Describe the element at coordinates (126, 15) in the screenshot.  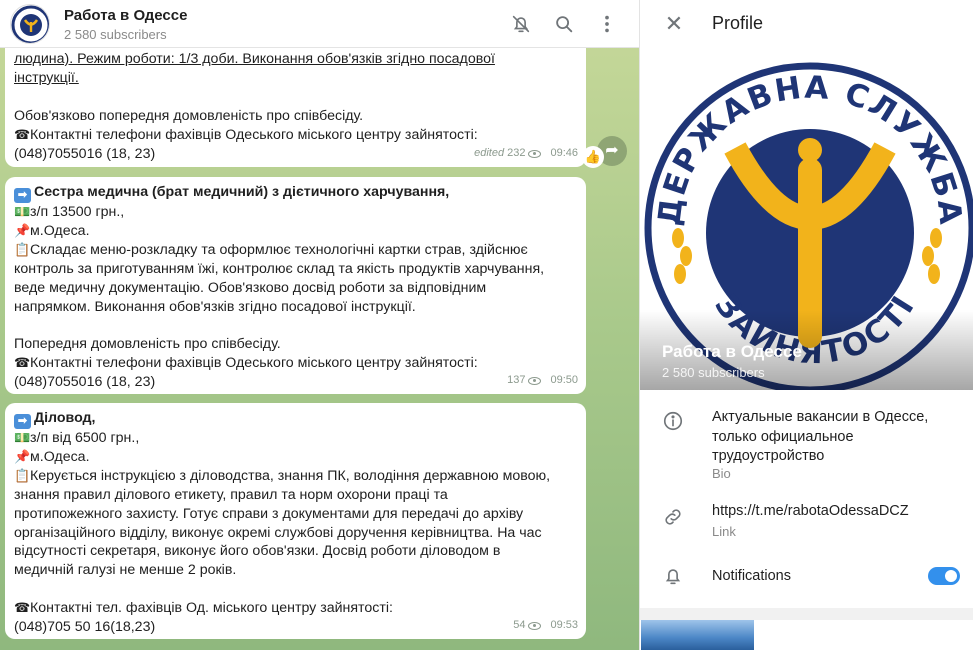
I see `channel-title: Работа в Одессе` at that location.